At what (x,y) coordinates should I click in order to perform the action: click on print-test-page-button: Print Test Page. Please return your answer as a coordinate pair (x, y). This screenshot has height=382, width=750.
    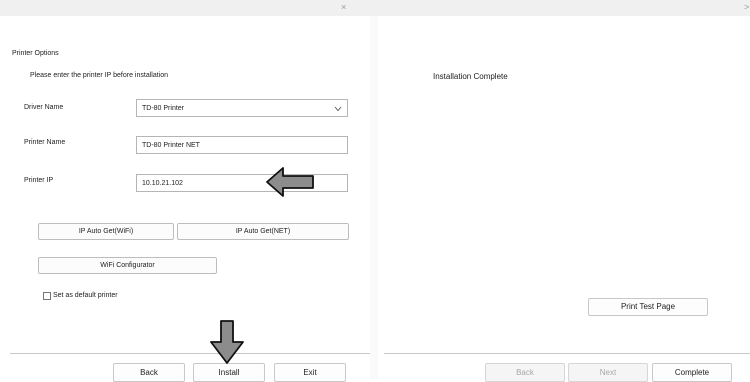
    Looking at the image, I should click on (648, 307).